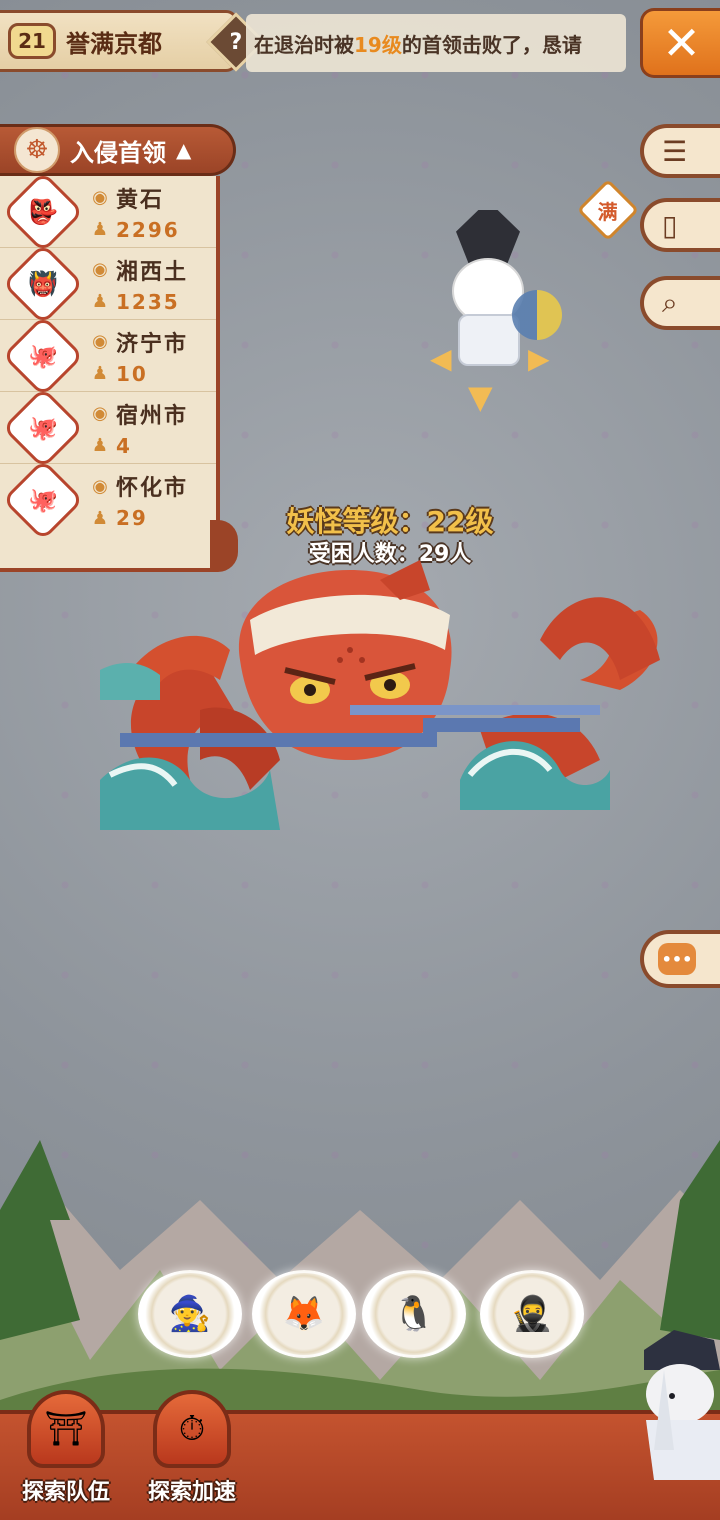 Image resolution: width=720 pixels, height=1520 pixels. I want to click on search-icon: ⌕, so click(670, 302).